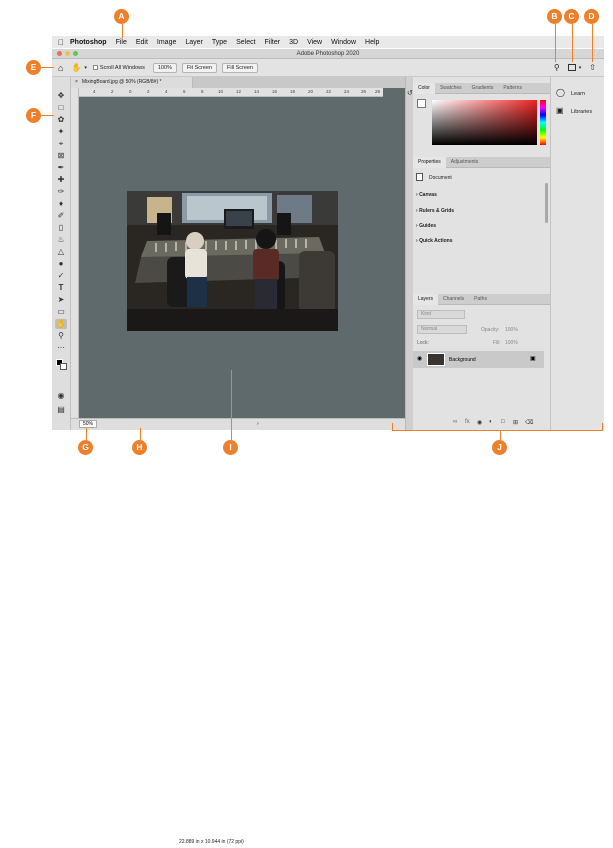 The image size is (613, 848). I want to click on marquee-tool-icon: □, so click(61, 108).